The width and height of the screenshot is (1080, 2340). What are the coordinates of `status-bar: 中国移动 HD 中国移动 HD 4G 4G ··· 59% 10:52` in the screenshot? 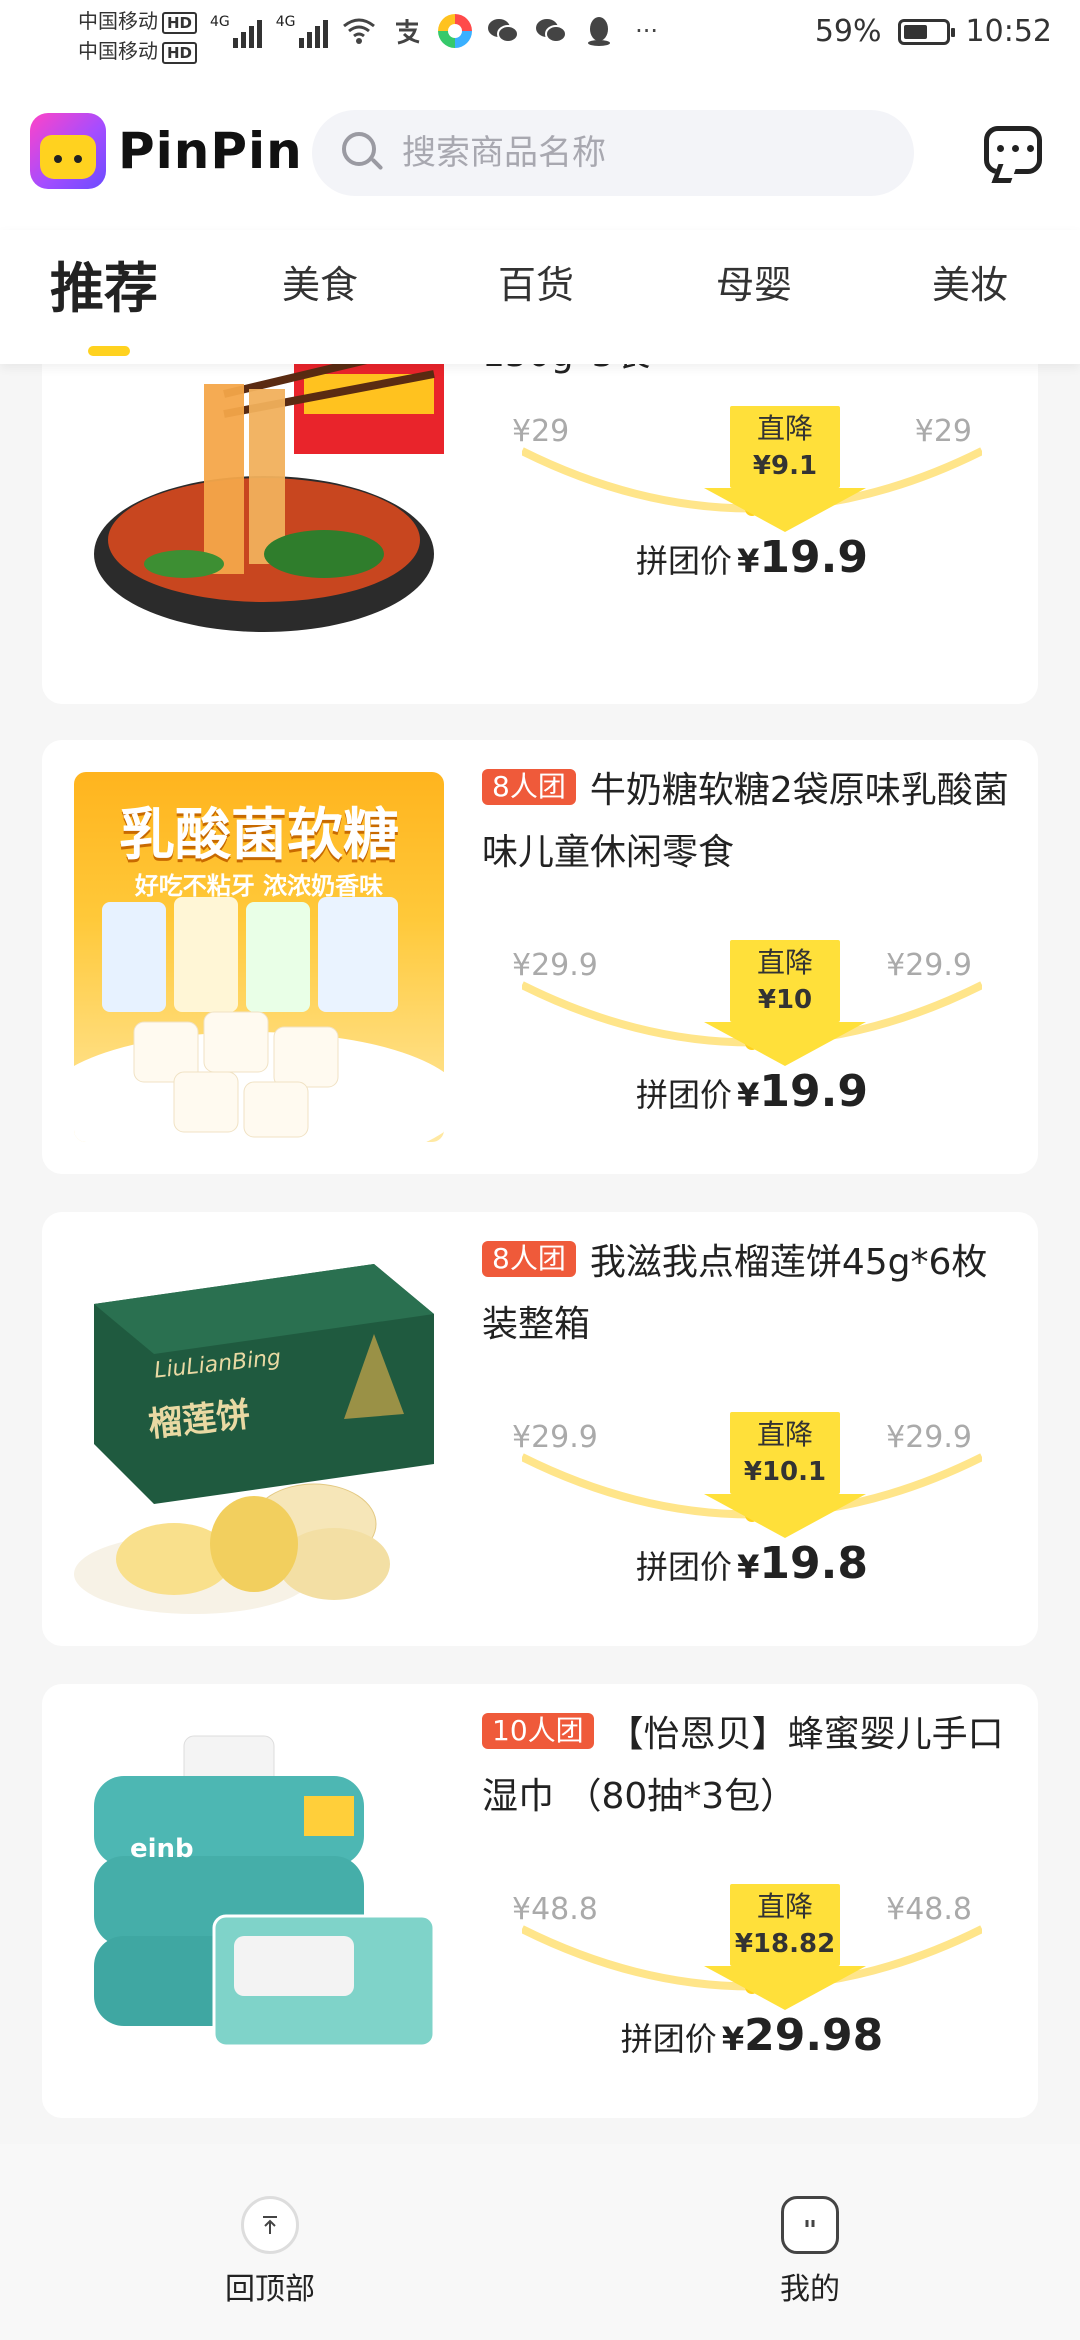 It's located at (540, 40).